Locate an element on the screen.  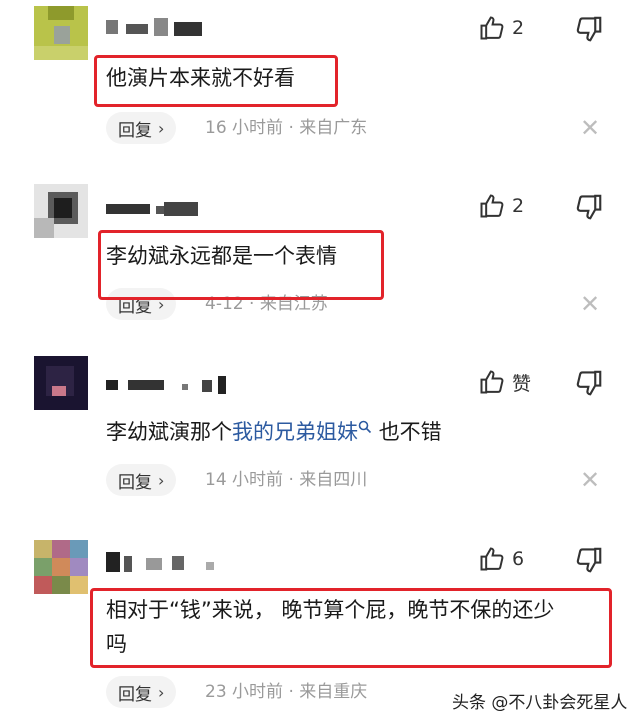
search-icon is located at coordinates (365, 427).